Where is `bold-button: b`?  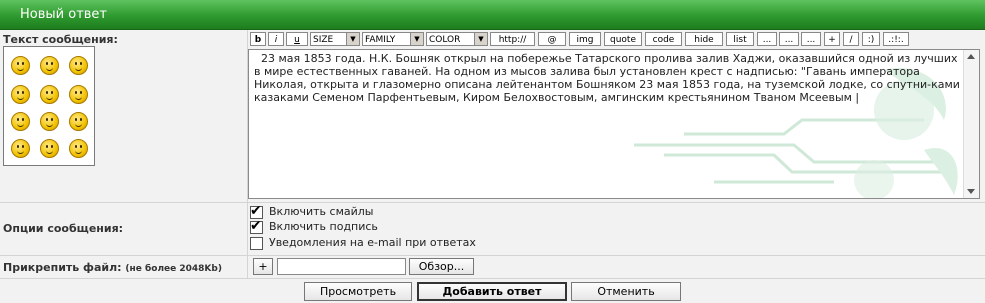 bold-button: b is located at coordinates (258, 39).